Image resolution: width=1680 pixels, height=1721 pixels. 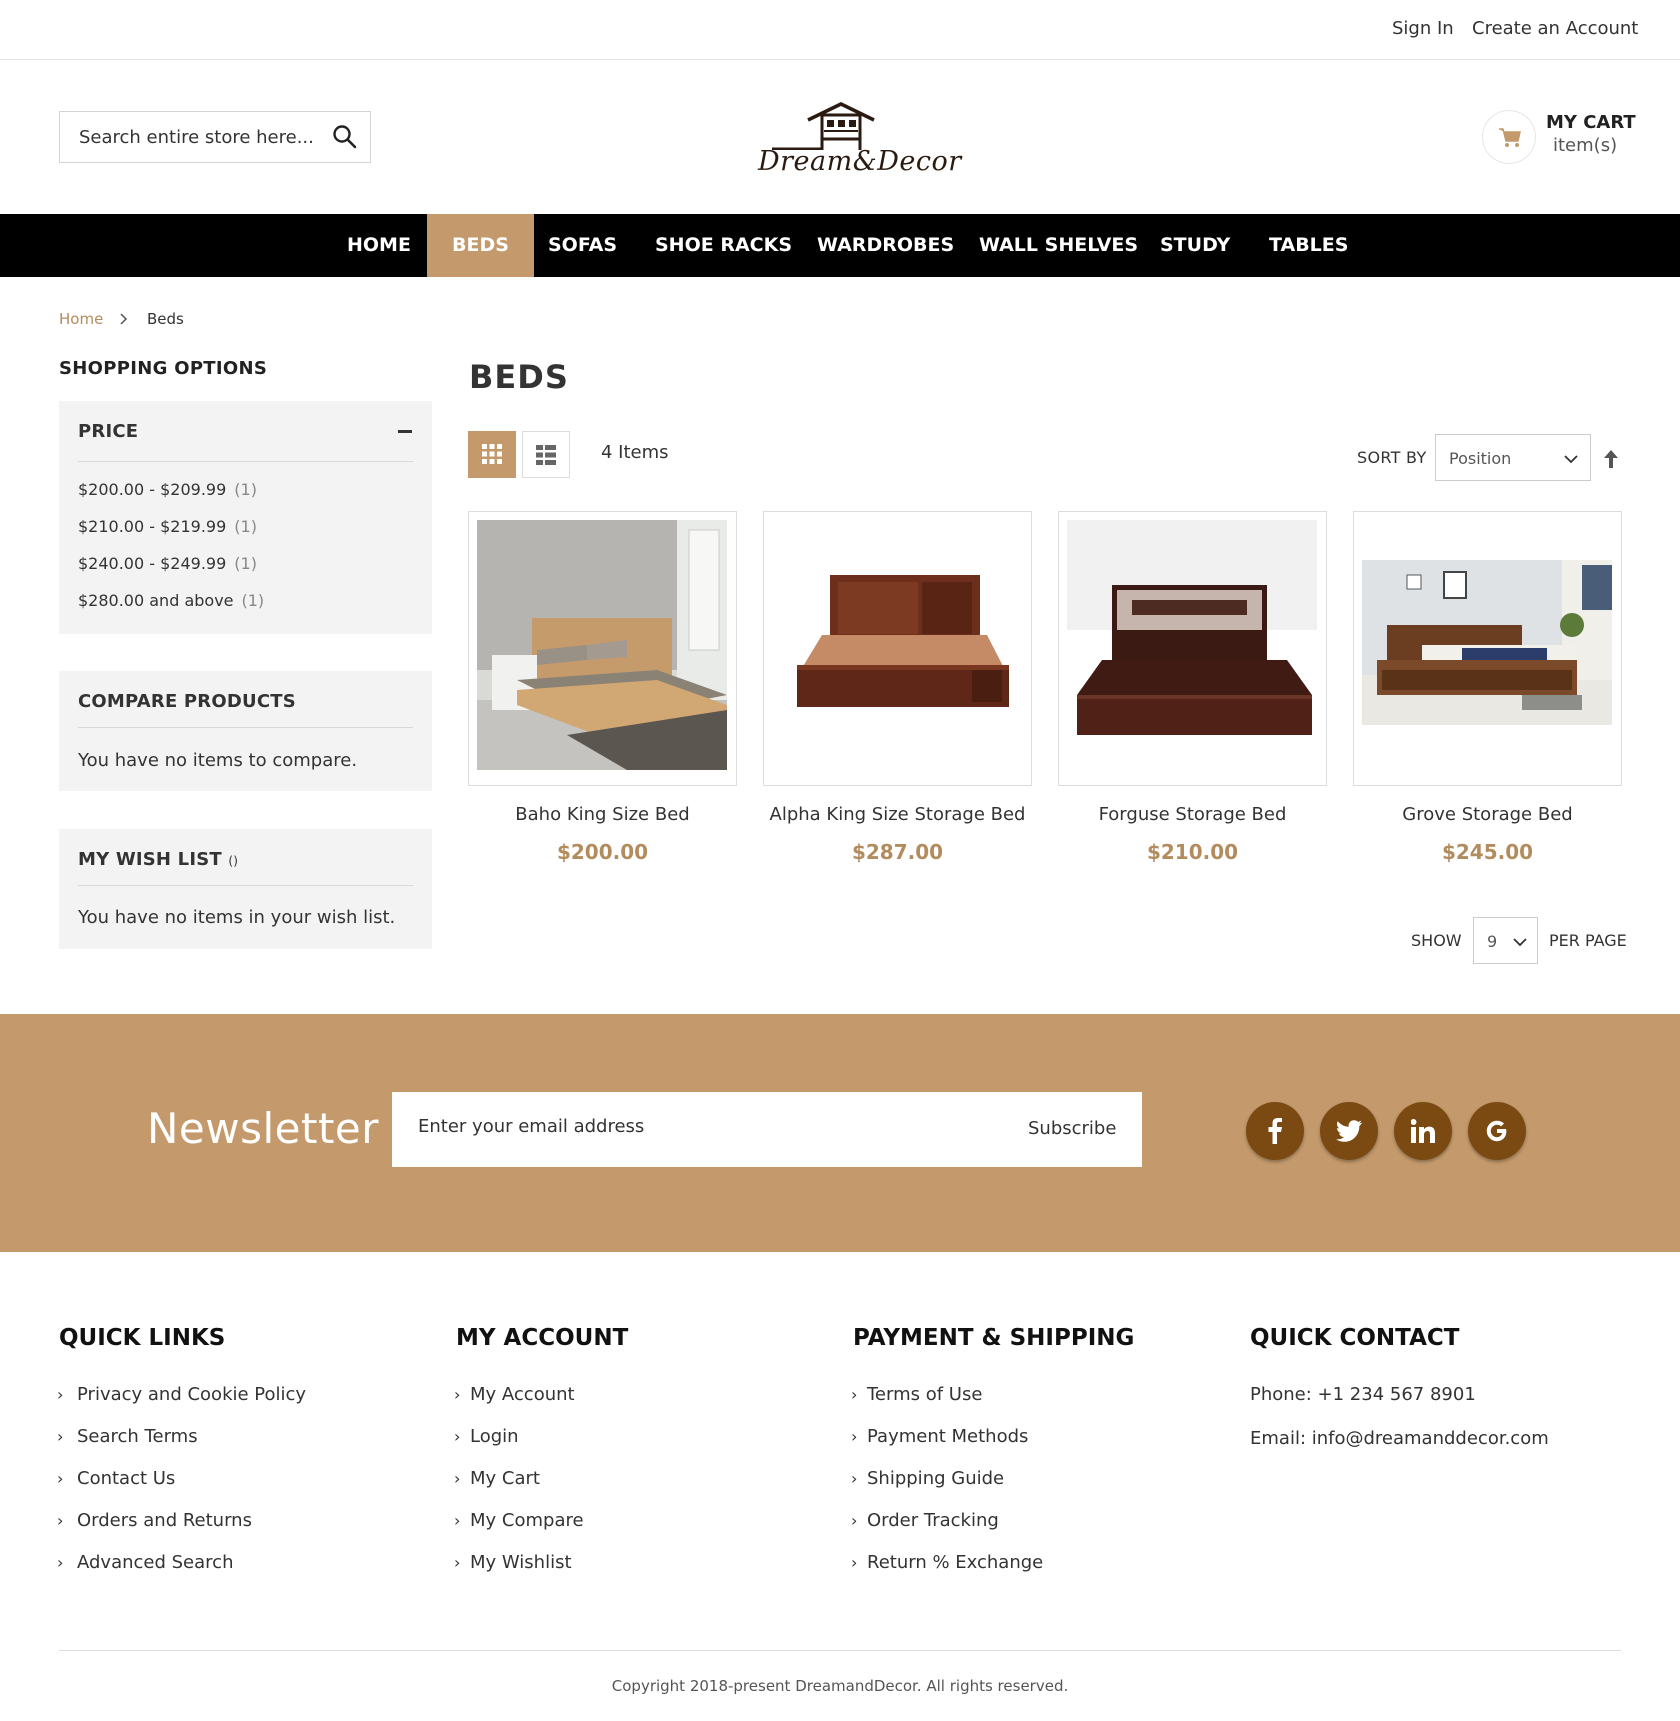 What do you see at coordinates (602, 814) in the screenshot?
I see `product-name: Baho King Size Bed` at bounding box center [602, 814].